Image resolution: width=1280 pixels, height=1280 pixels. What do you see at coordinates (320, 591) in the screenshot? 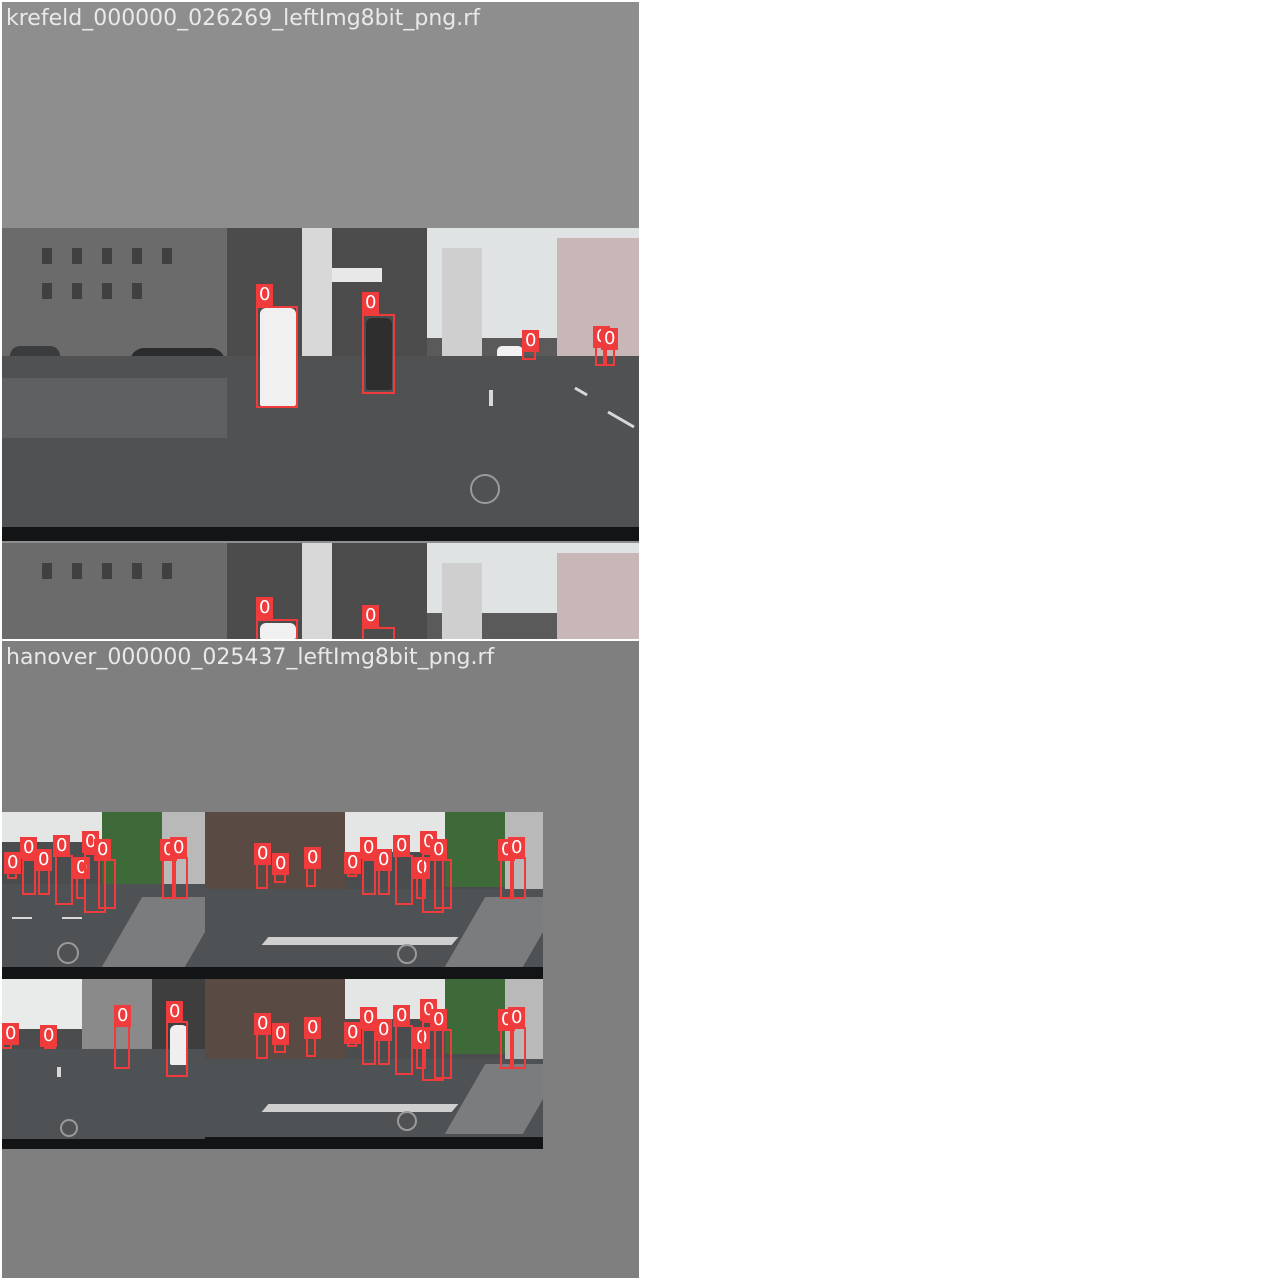
I see `street-scene-crop: 0 0` at bounding box center [320, 591].